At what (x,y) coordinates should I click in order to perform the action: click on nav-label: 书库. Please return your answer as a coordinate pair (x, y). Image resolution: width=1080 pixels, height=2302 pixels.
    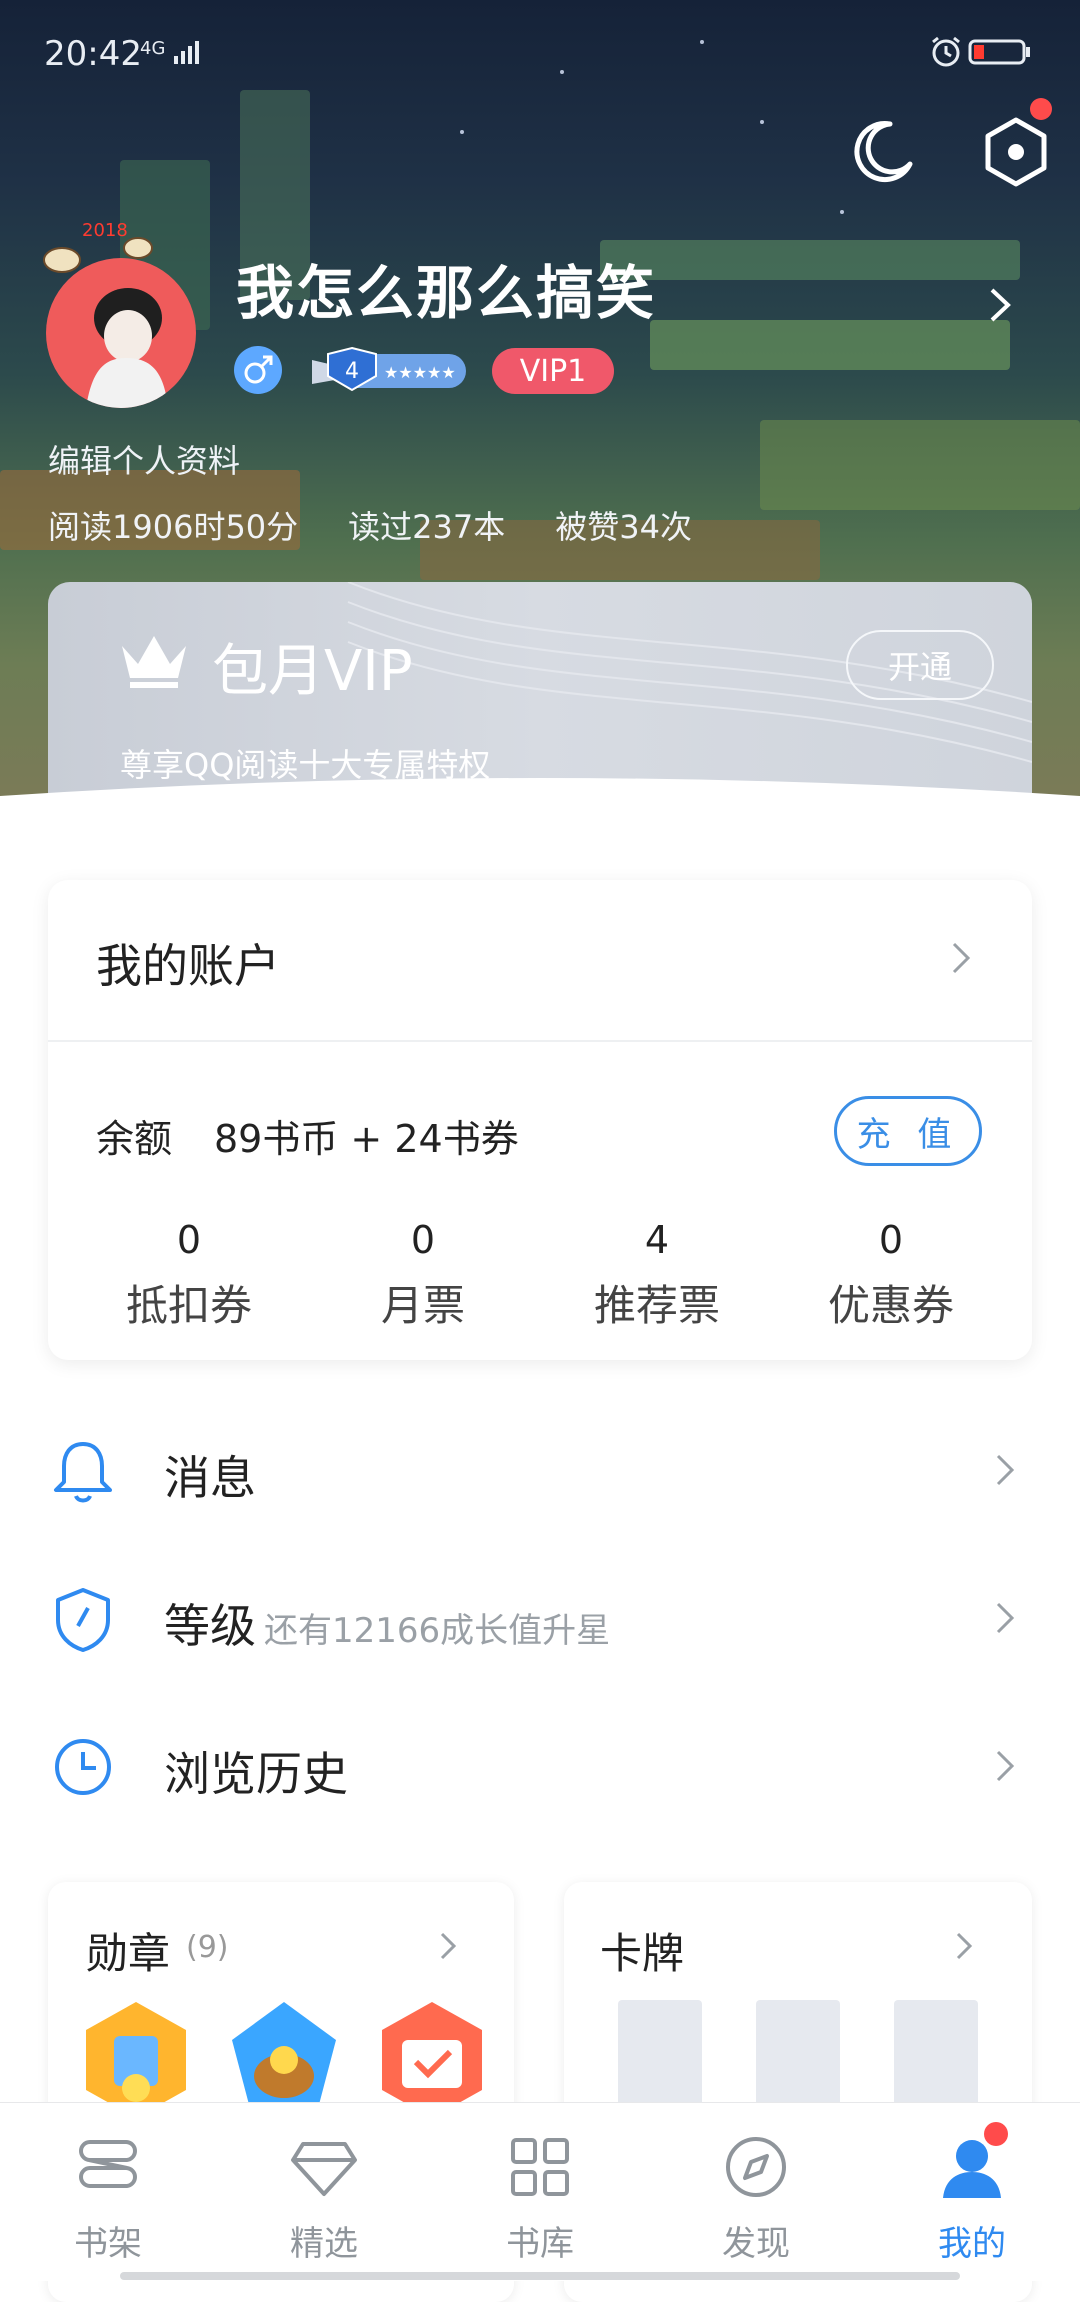
    Looking at the image, I should click on (540, 2244).